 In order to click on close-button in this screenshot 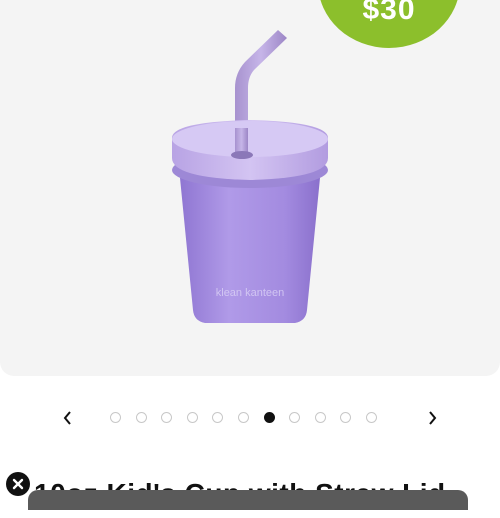, I will do `click(18, 484)`.